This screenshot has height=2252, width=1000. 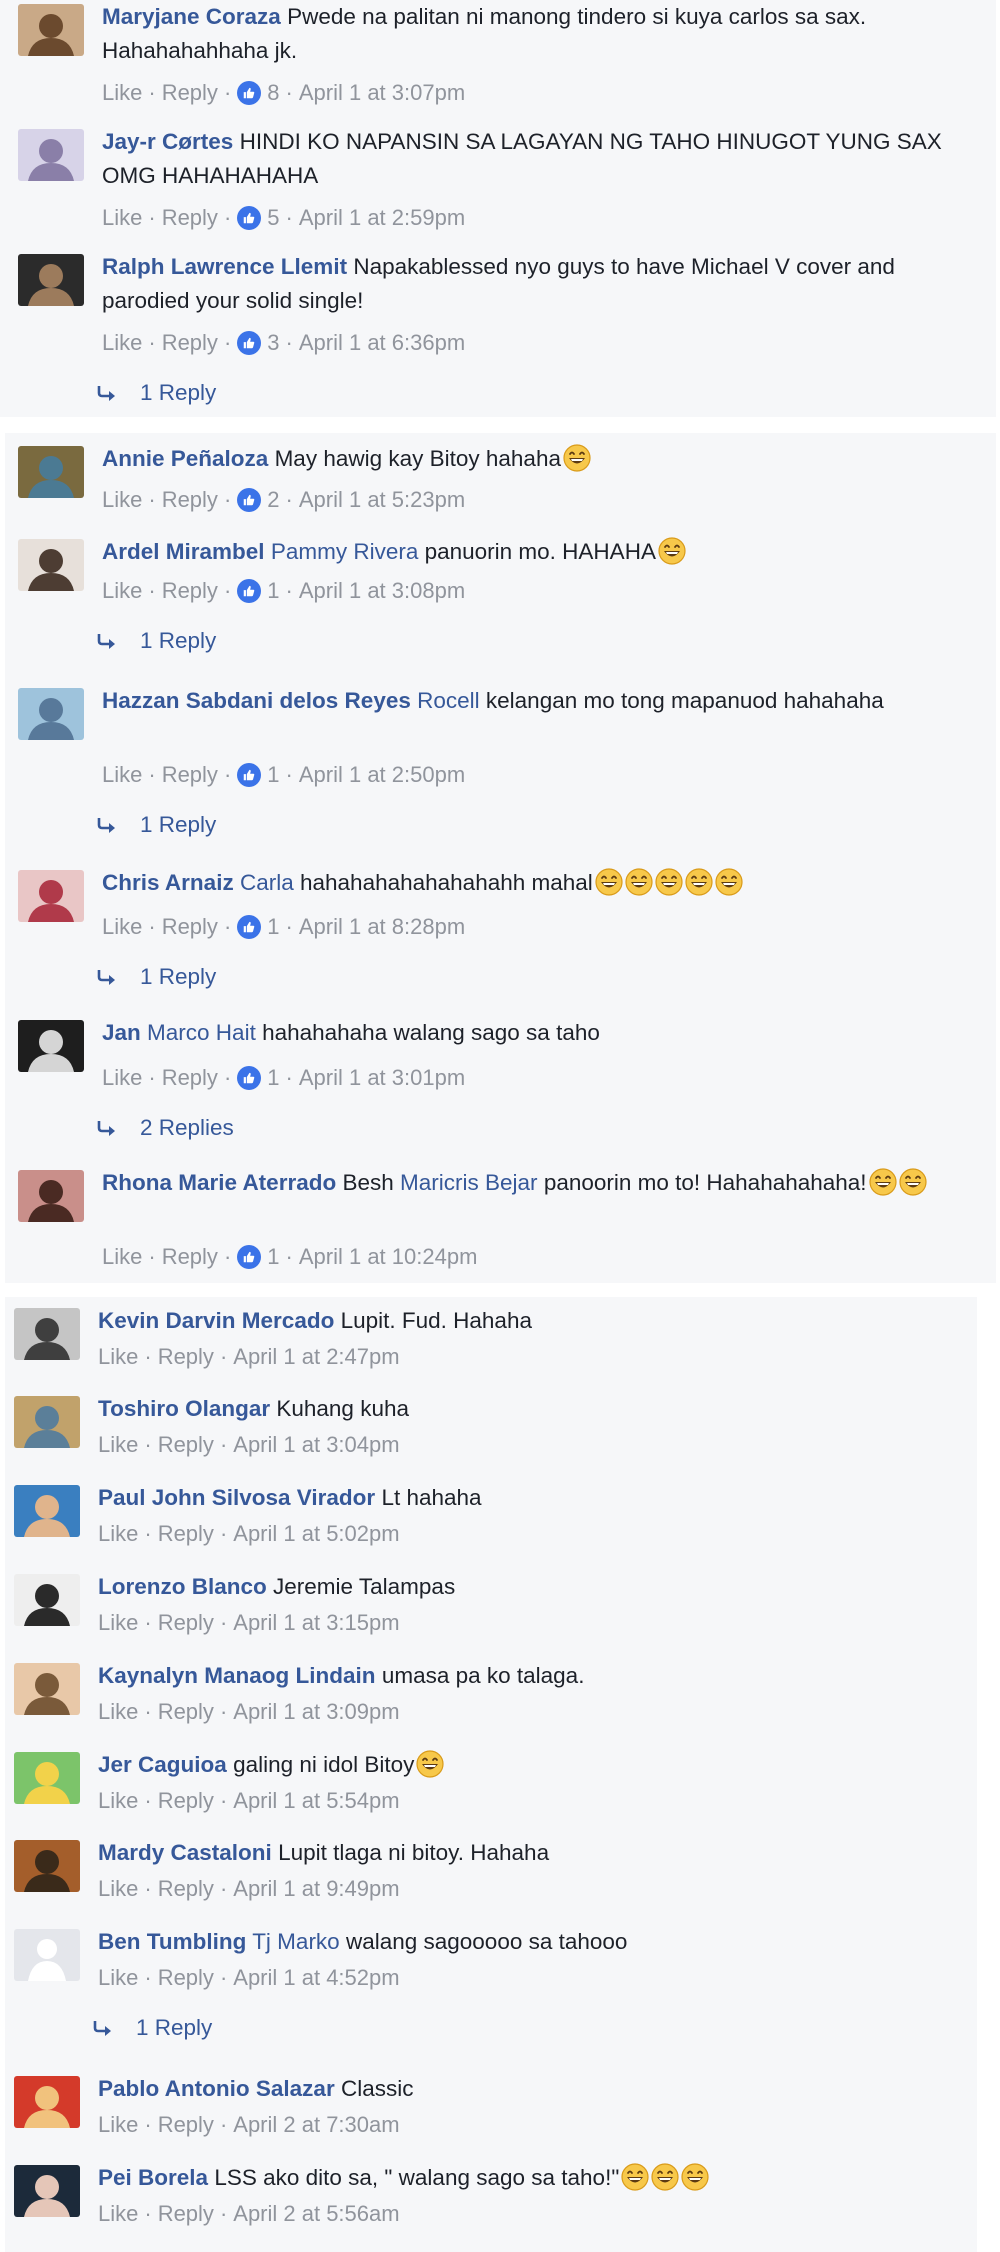 What do you see at coordinates (121, 1032) in the screenshot?
I see `commenter-name: Jan` at bounding box center [121, 1032].